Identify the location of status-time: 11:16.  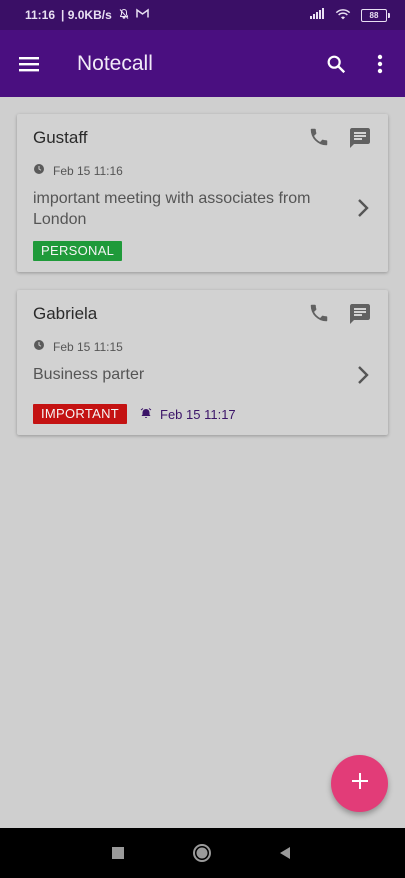
(40, 15).